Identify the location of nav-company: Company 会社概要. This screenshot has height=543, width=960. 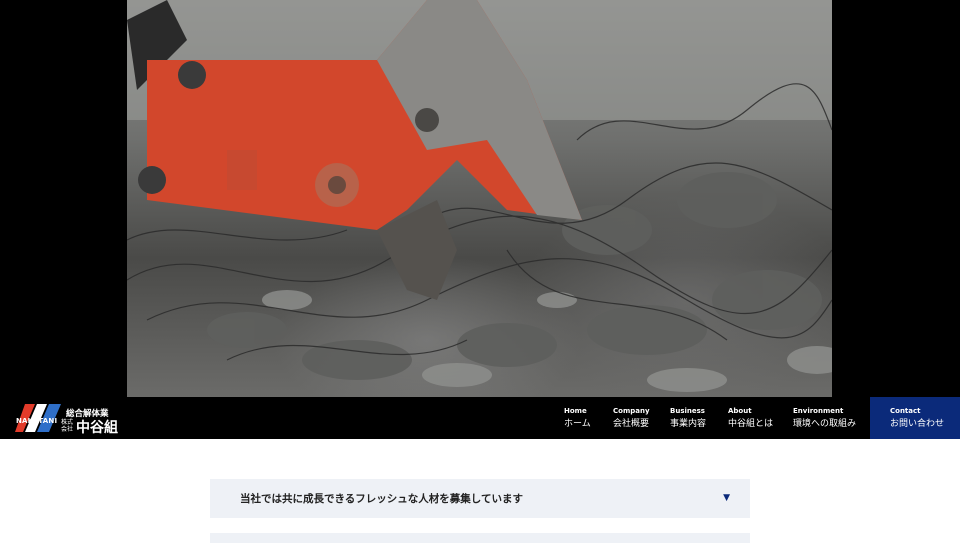
(631, 418).